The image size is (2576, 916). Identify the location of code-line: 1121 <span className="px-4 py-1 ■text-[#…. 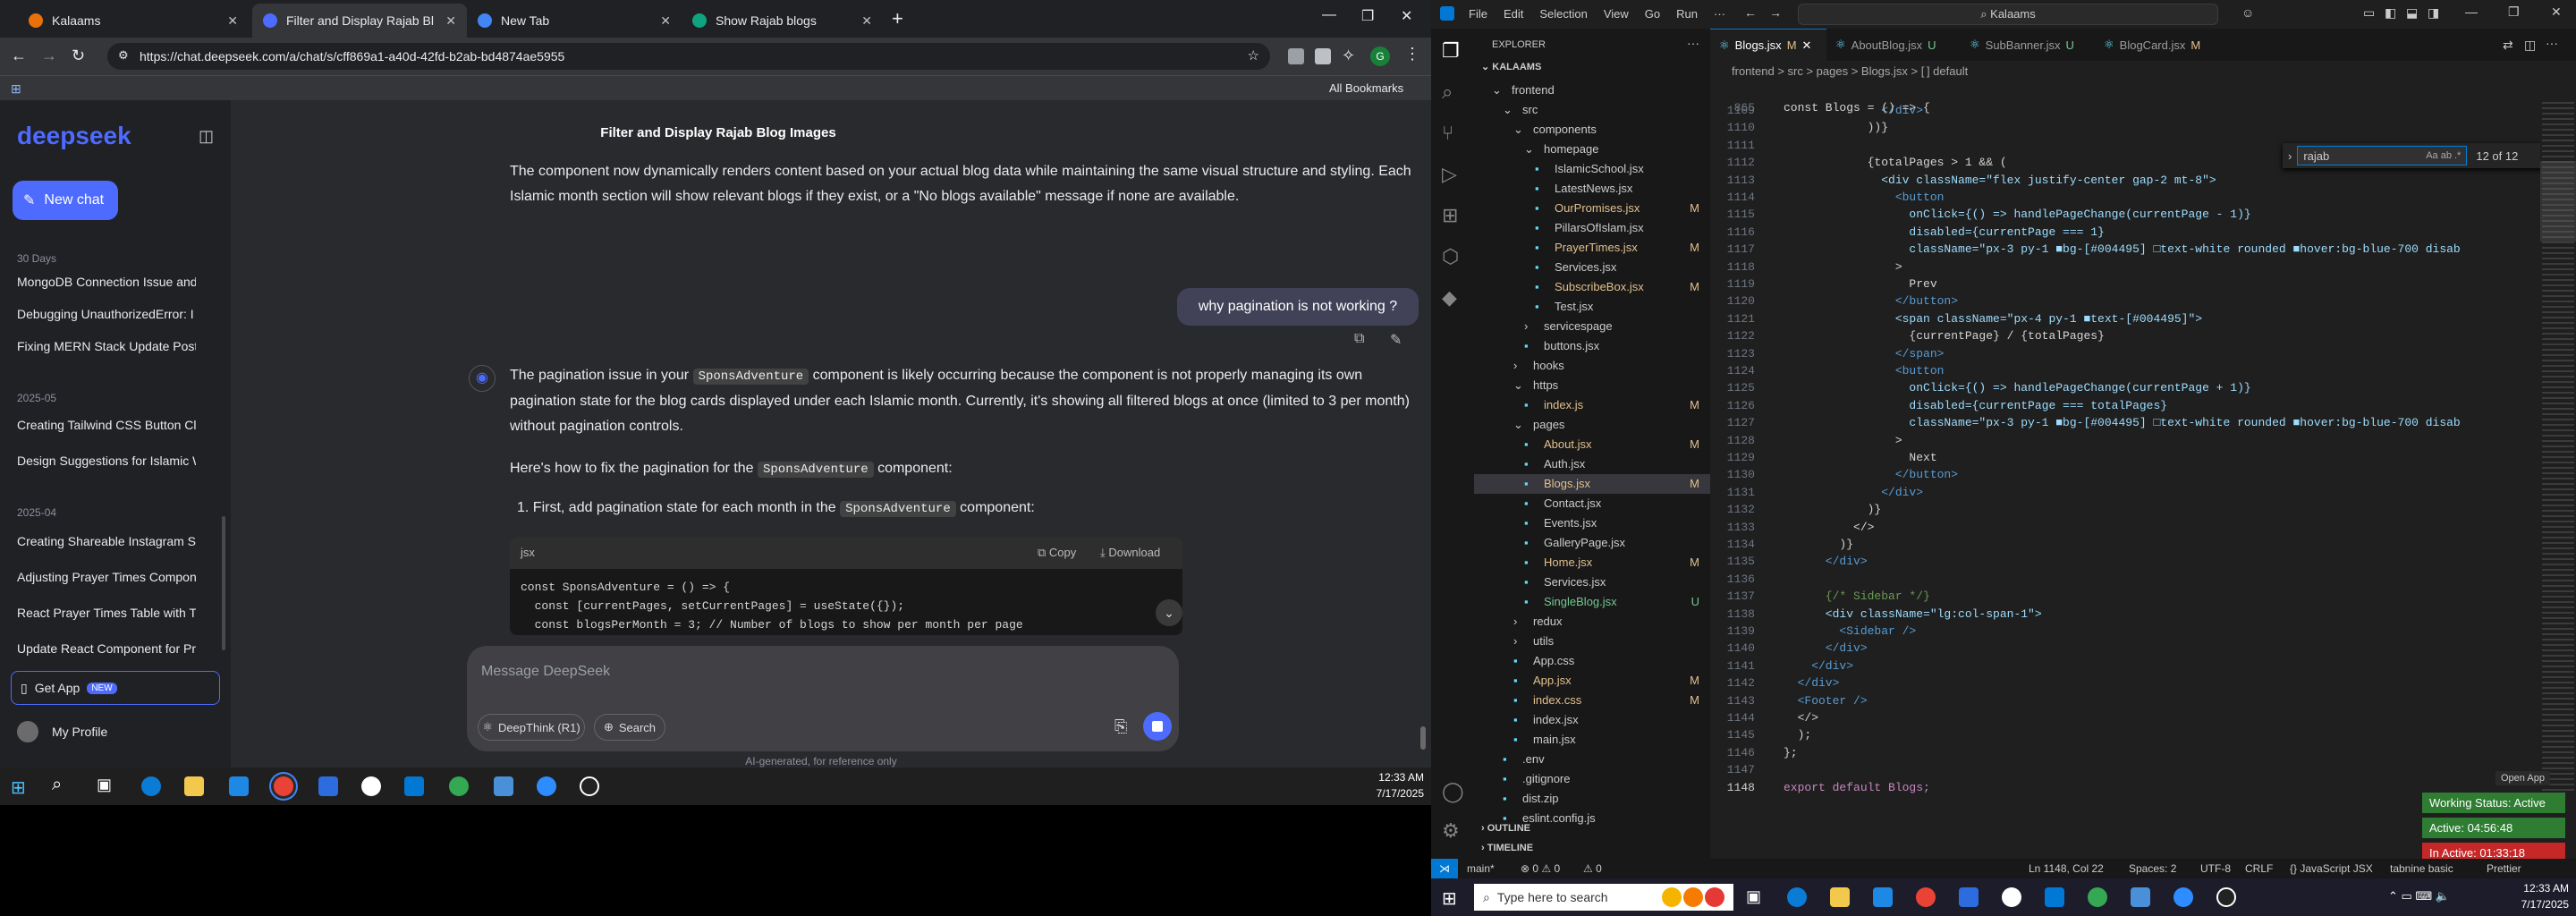
(2126, 318).